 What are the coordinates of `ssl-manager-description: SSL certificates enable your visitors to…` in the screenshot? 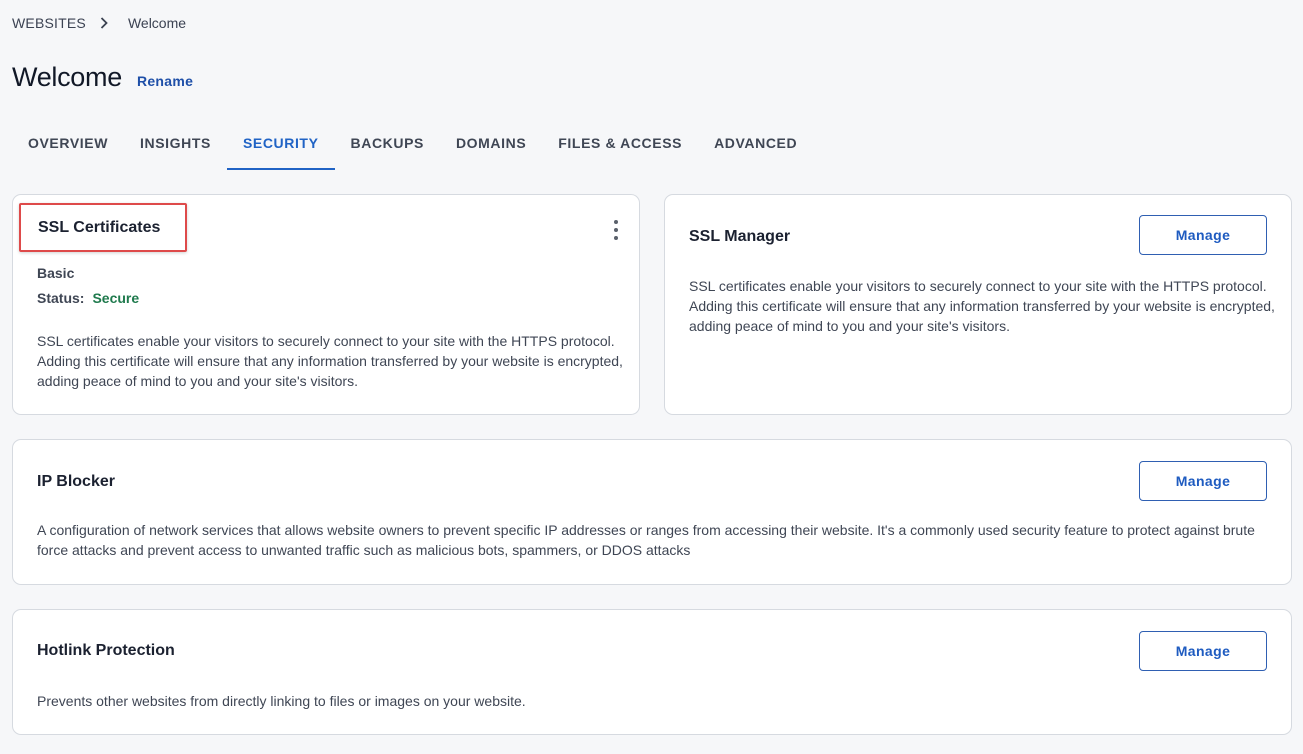 It's located at (982, 306).